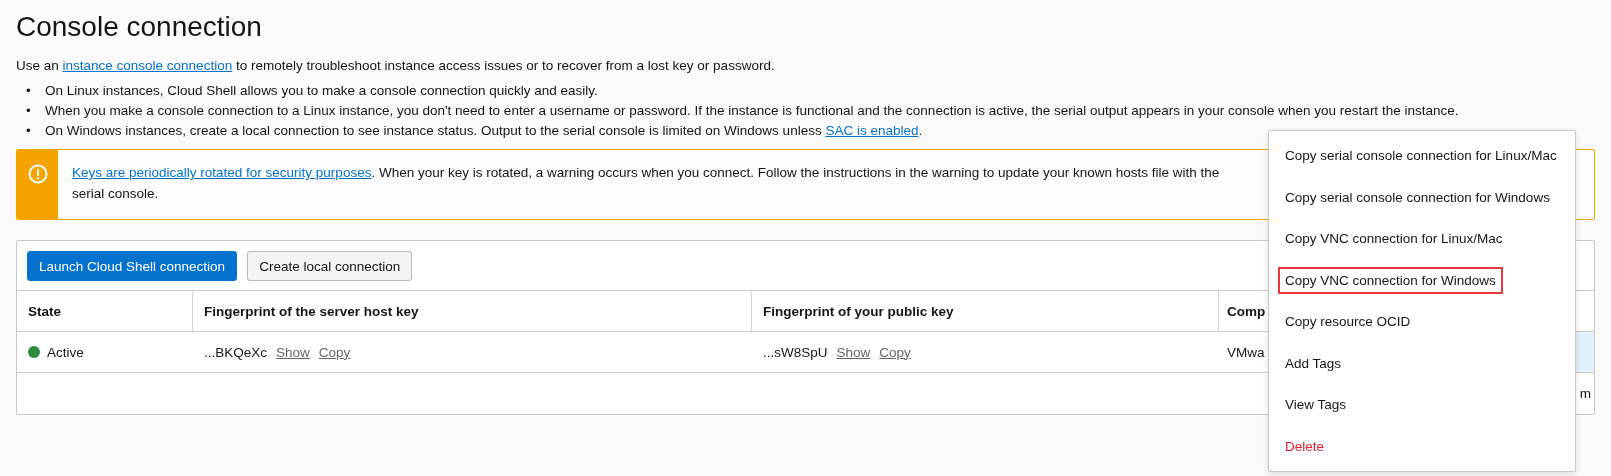 The image size is (1611, 476). I want to click on fingerprint-text: ...BKQeXc, so click(236, 352).